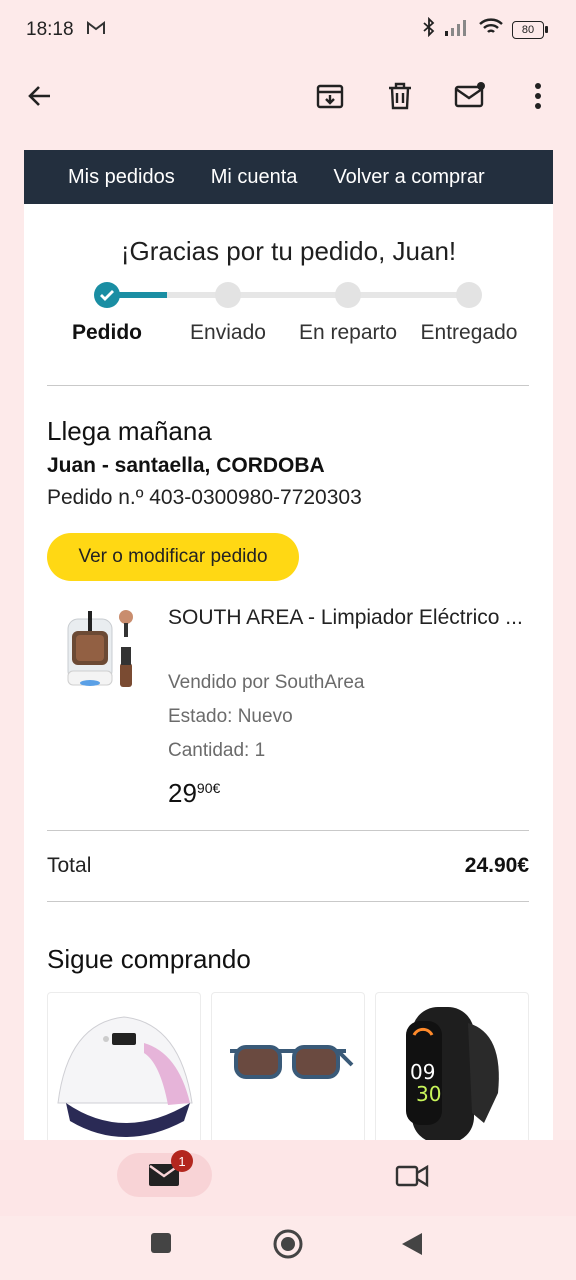  What do you see at coordinates (452, 1066) in the screenshot?
I see `reco-smart-band: 09 30` at bounding box center [452, 1066].